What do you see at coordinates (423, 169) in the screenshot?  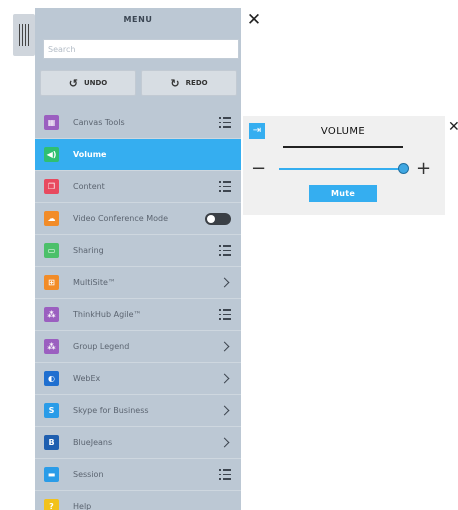 I see `volume-up-button: +` at bounding box center [423, 169].